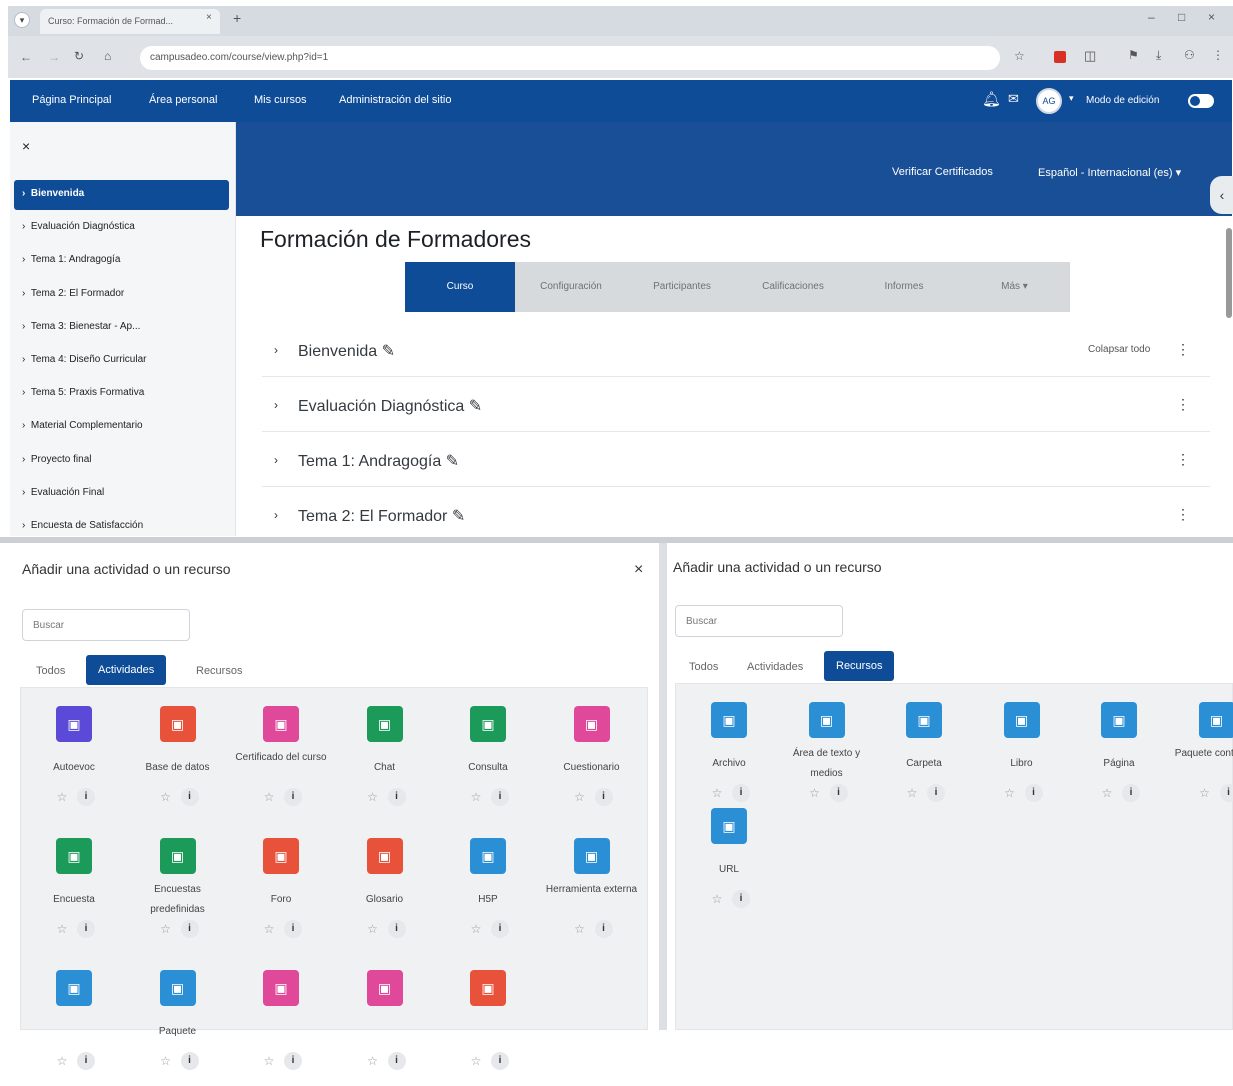 This screenshot has height=1086, width=1233. What do you see at coordinates (460, 287) in the screenshot?
I see `tab-course: Curso` at bounding box center [460, 287].